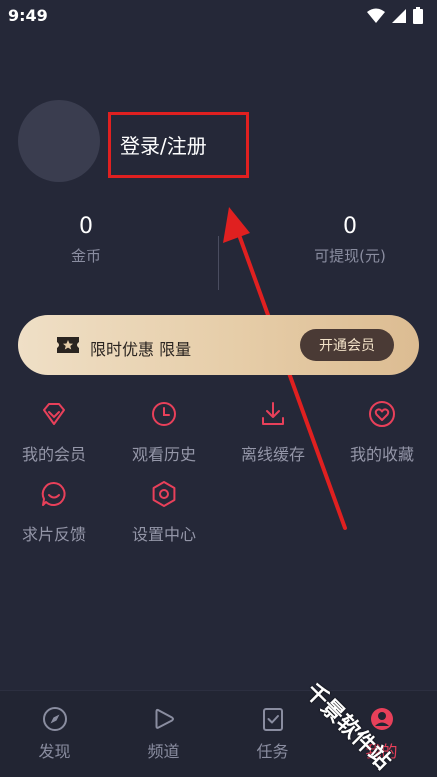 The width and height of the screenshot is (437, 777). Describe the element at coordinates (382, 414) in the screenshot. I see `heart-icon` at that location.